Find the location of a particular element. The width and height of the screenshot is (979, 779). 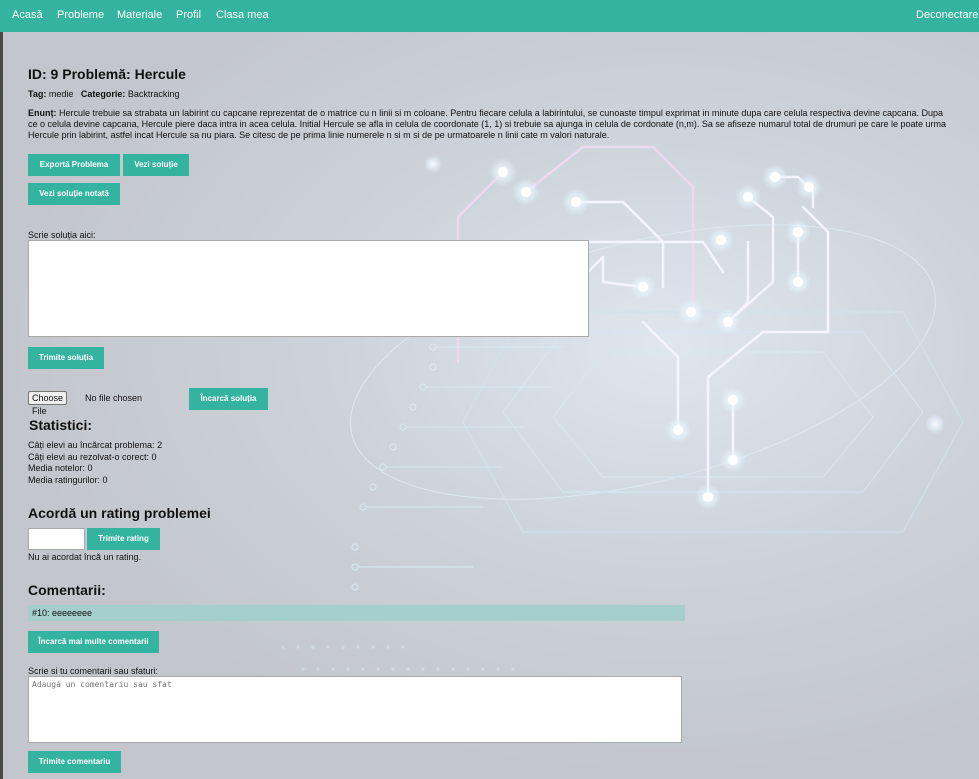

stat-rating-average: Media ratingurilor: 0 is located at coordinates (68, 480).